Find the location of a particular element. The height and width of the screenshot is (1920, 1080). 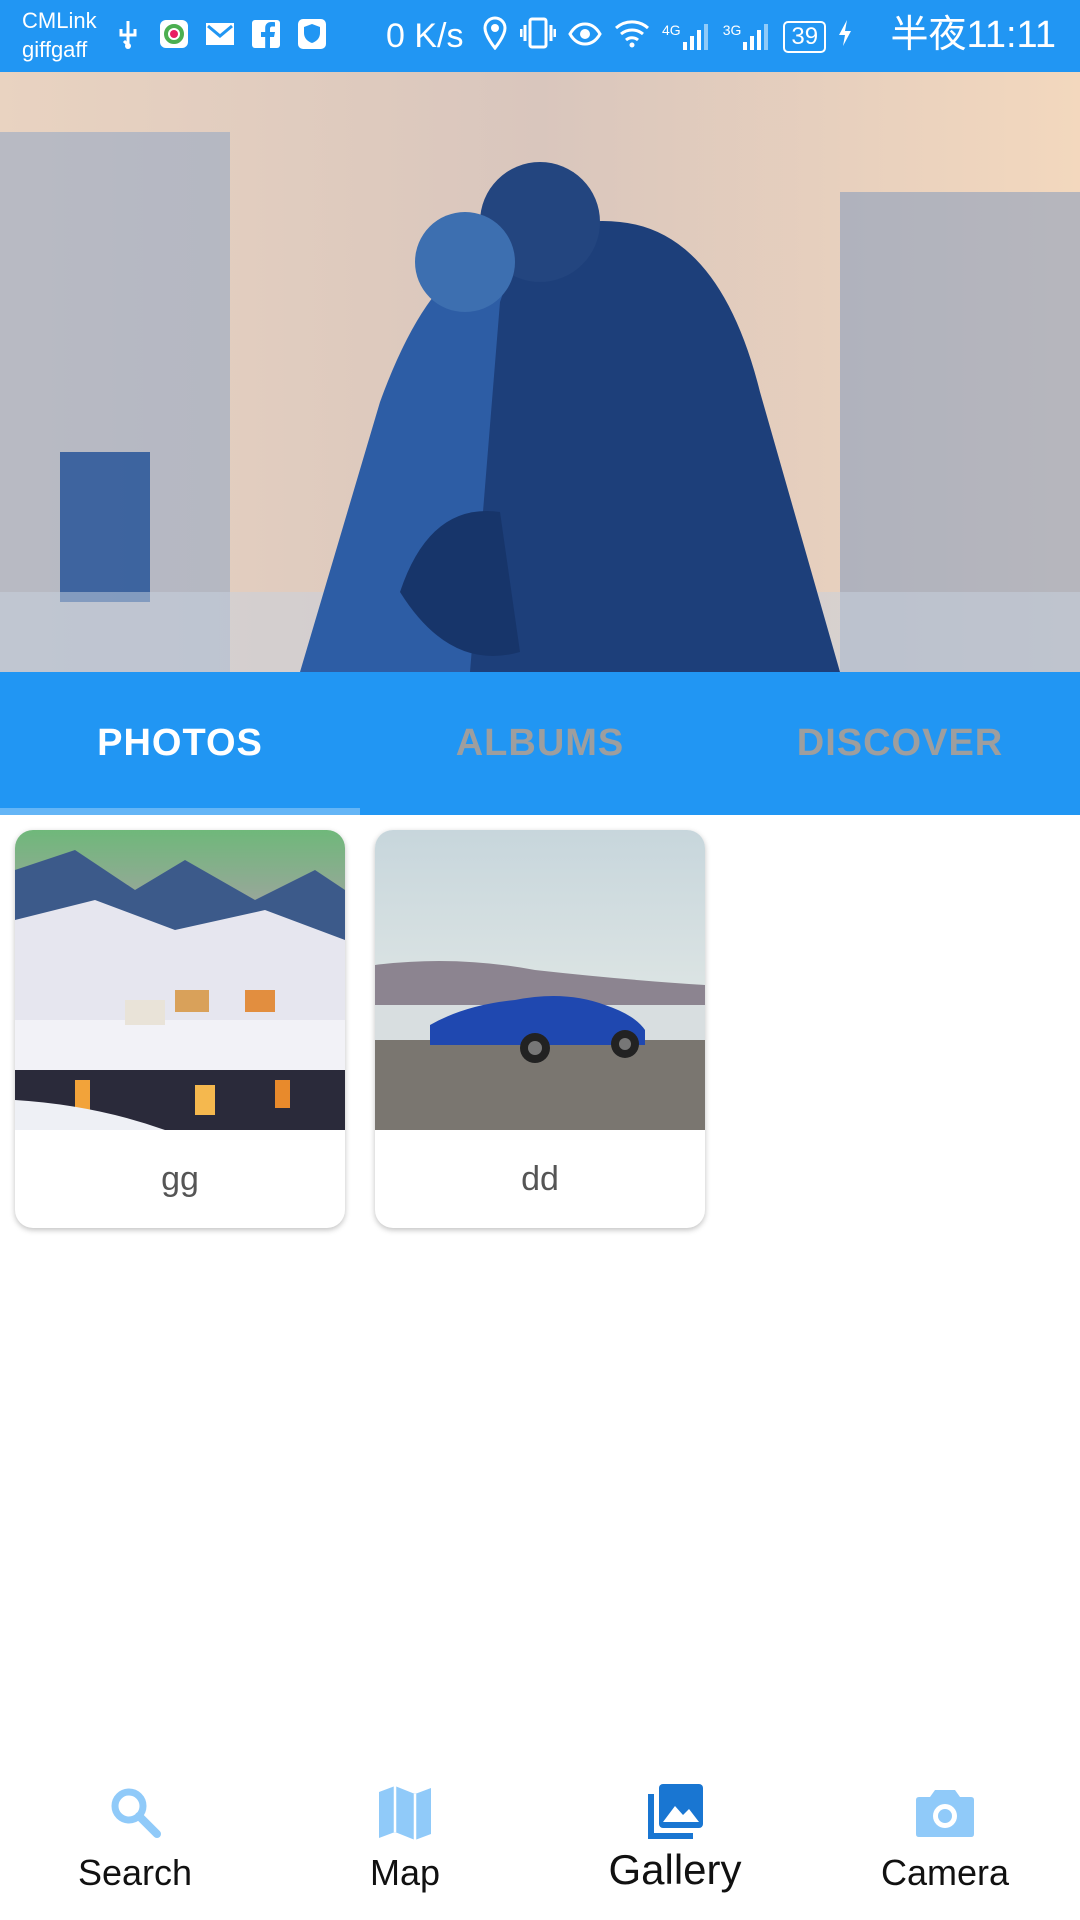

nav-map-label: Map is located at coordinates (405, 1872).